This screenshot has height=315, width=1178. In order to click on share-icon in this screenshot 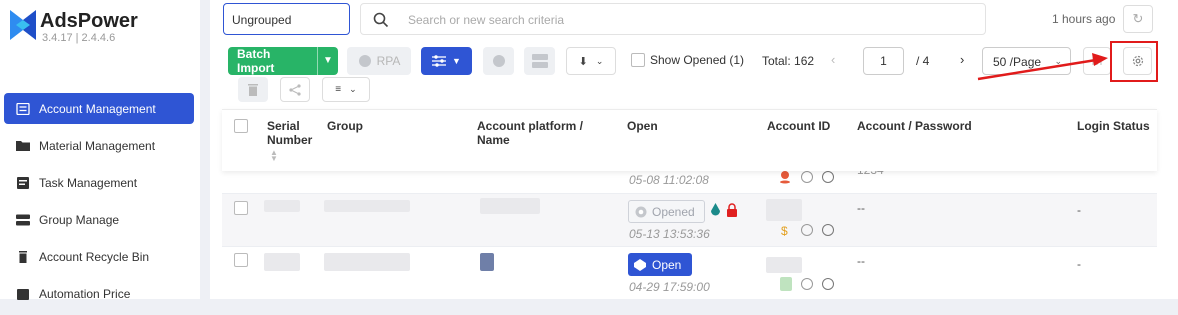, I will do `click(295, 89)`.